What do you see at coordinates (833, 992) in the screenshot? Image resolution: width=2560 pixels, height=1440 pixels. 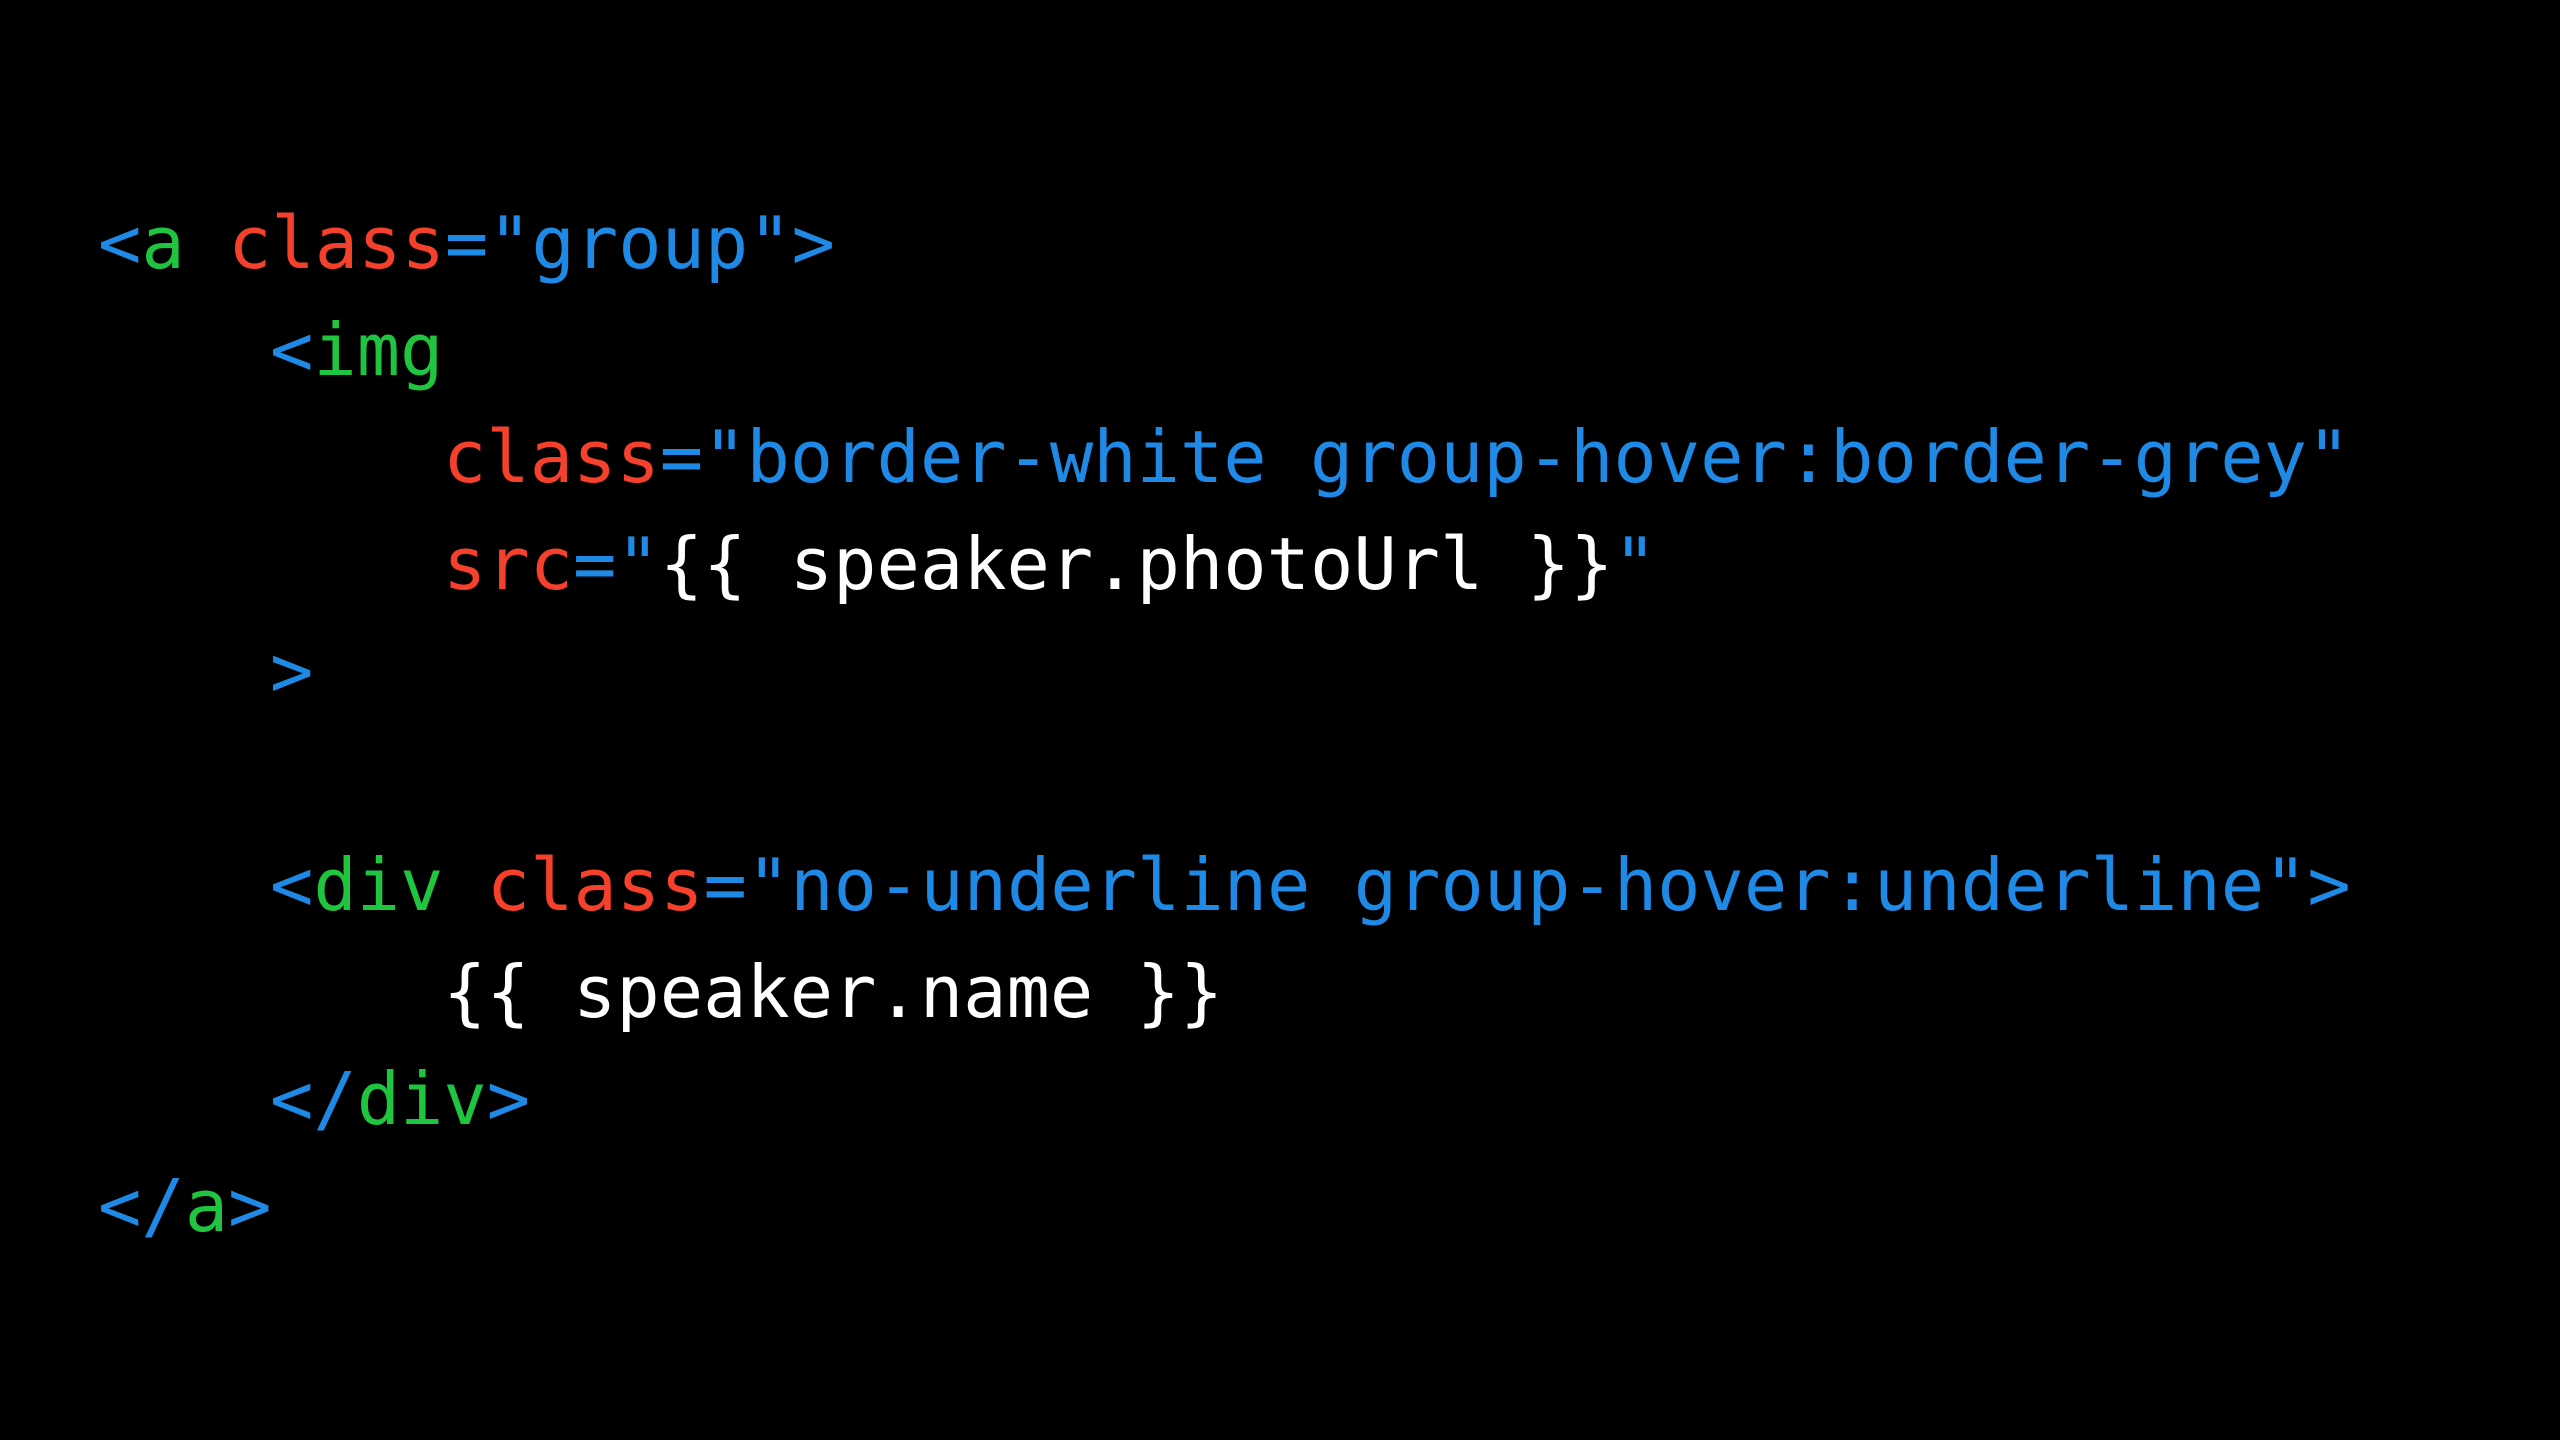 I see `template-expression-speaker-name: {{ speaker.name }}` at bounding box center [833, 992].